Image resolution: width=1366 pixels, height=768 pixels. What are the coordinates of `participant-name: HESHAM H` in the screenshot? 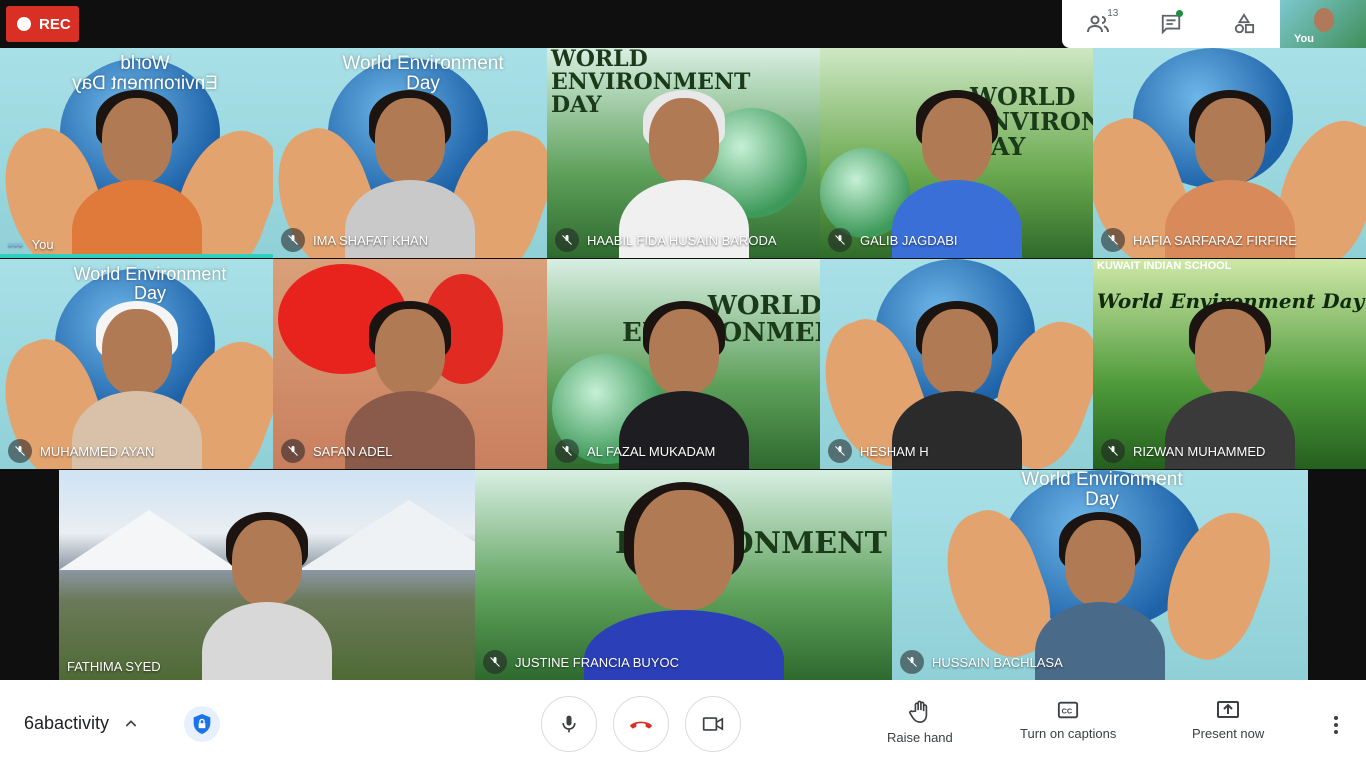 It's located at (894, 451).